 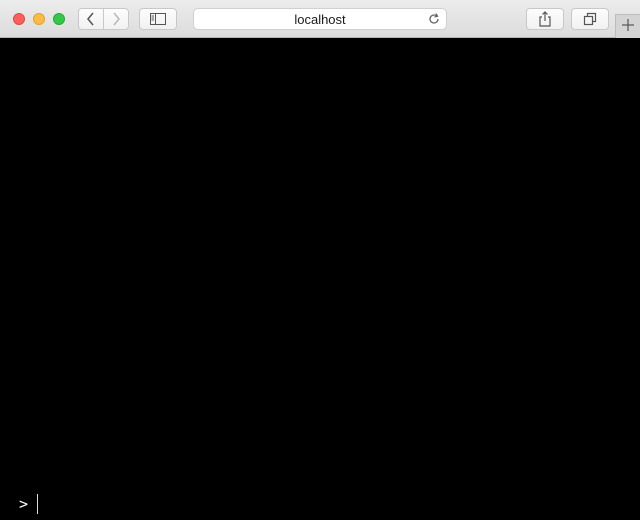 I want to click on browser-toolbar: localhost, so click(x=320, y=19).